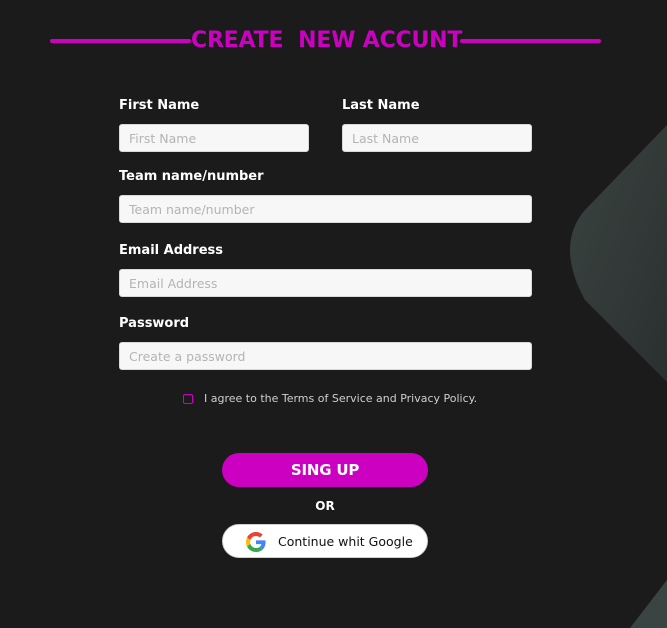 The image size is (667, 628). What do you see at coordinates (345, 541) in the screenshot?
I see `google-button-label: Continue whit Google` at bounding box center [345, 541].